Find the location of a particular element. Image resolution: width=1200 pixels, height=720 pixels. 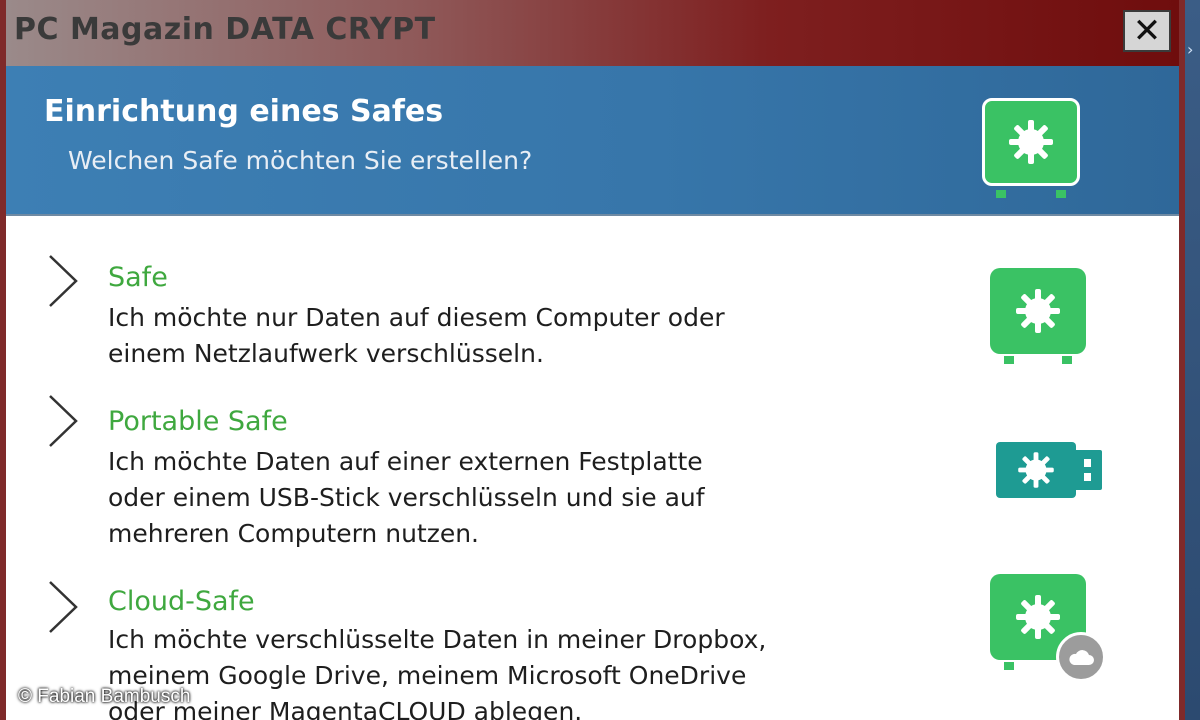

close-button: ✕ is located at coordinates (1147, 31).